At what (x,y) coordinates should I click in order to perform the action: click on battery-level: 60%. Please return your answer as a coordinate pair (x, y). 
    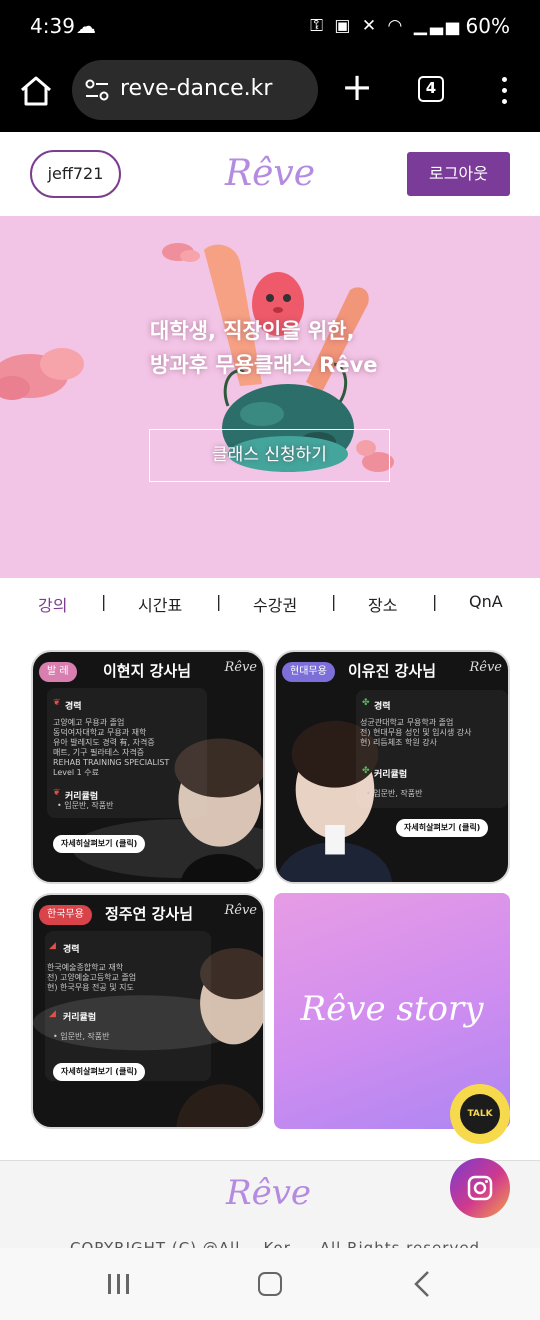
    Looking at the image, I should click on (487, 26).